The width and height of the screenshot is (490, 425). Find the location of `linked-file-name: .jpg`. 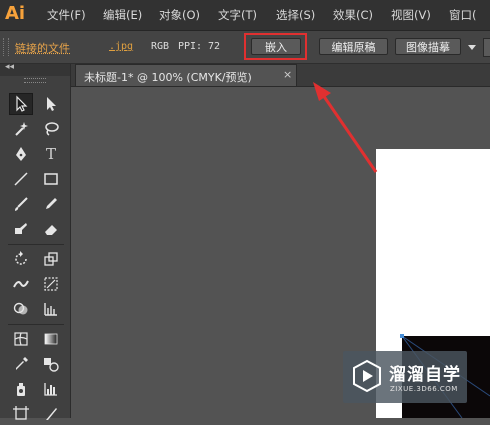

linked-file-name: .jpg is located at coordinates (121, 46).